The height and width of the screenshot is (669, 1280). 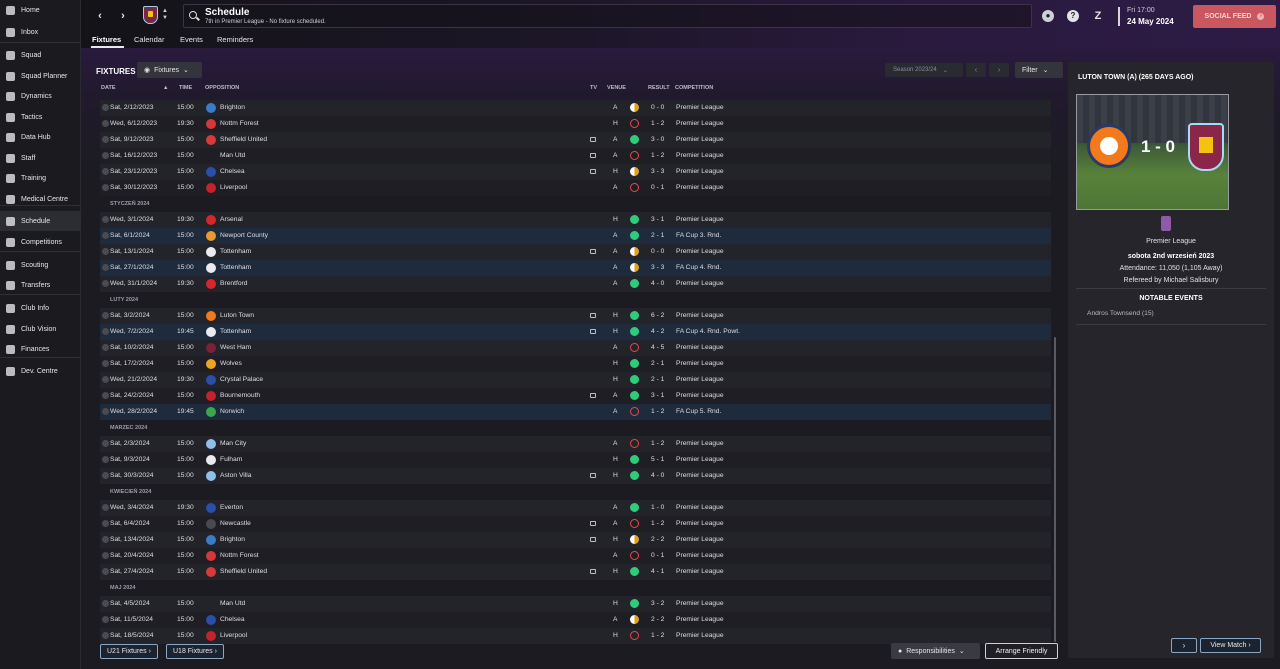 What do you see at coordinates (657, 139) in the screenshot?
I see `fixture-score: 3 - 0` at bounding box center [657, 139].